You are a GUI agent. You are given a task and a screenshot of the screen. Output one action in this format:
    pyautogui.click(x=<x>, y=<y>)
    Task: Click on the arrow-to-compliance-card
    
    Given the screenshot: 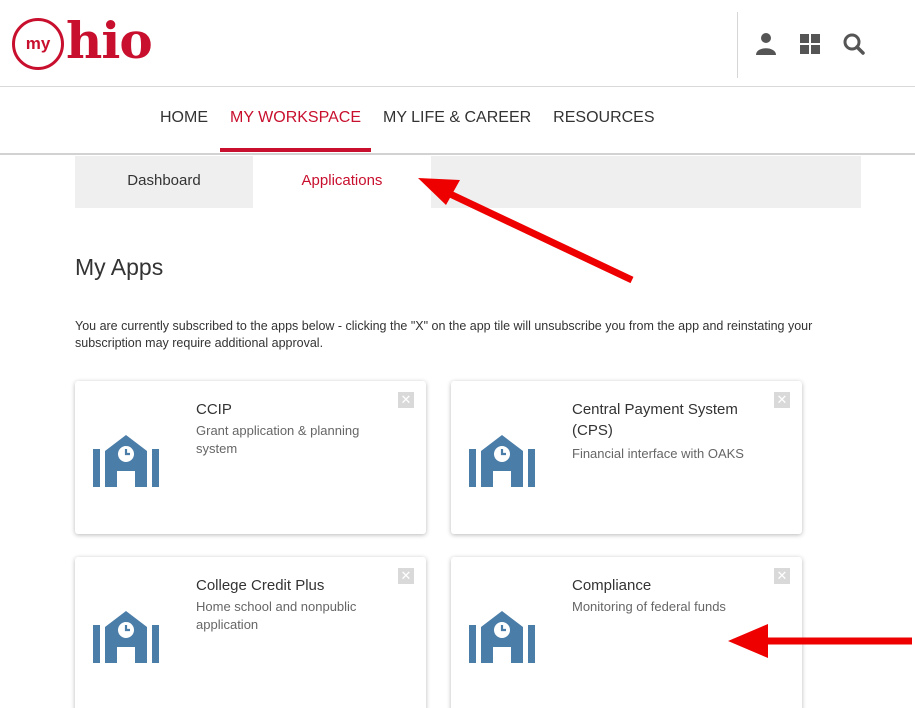 What is the action you would take?
    pyautogui.click(x=820, y=641)
    